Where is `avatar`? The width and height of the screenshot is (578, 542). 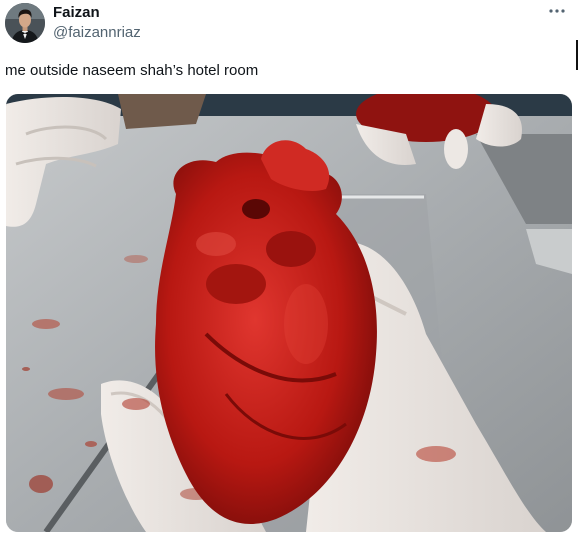
avatar is located at coordinates (25, 23).